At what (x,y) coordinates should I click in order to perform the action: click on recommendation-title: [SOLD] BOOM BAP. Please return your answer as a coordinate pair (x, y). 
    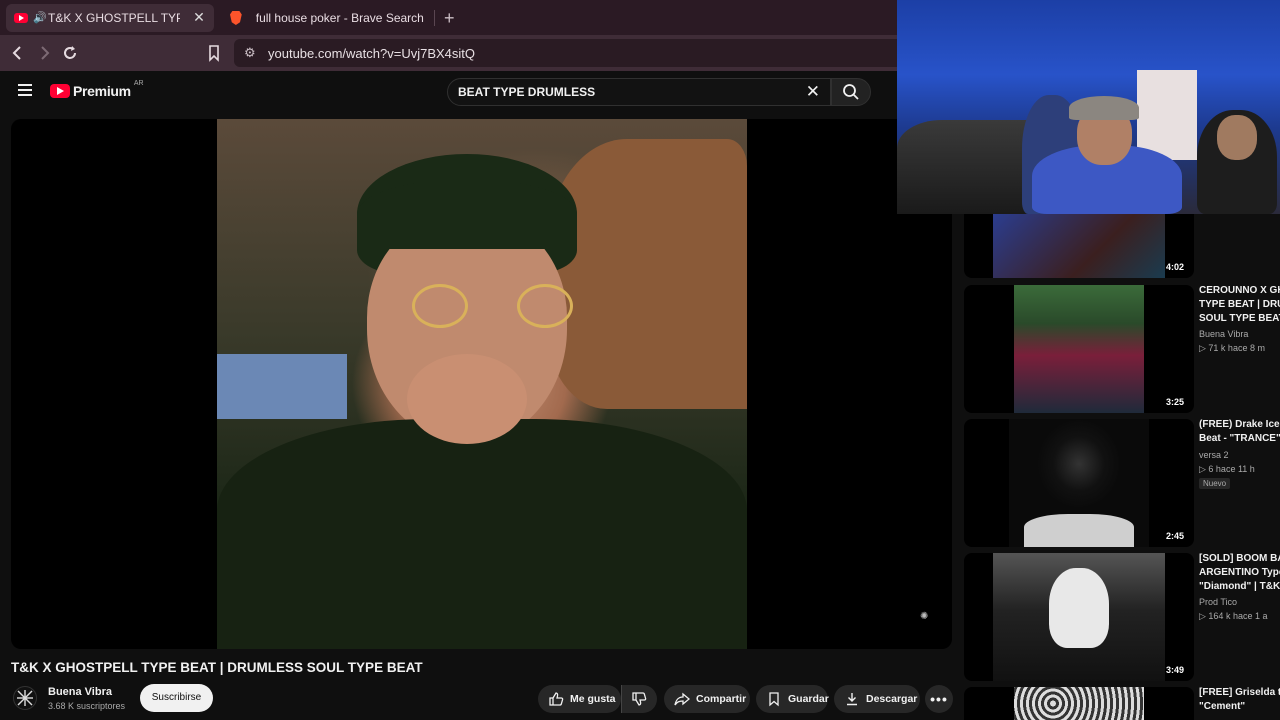
    Looking at the image, I should click on (1239, 559).